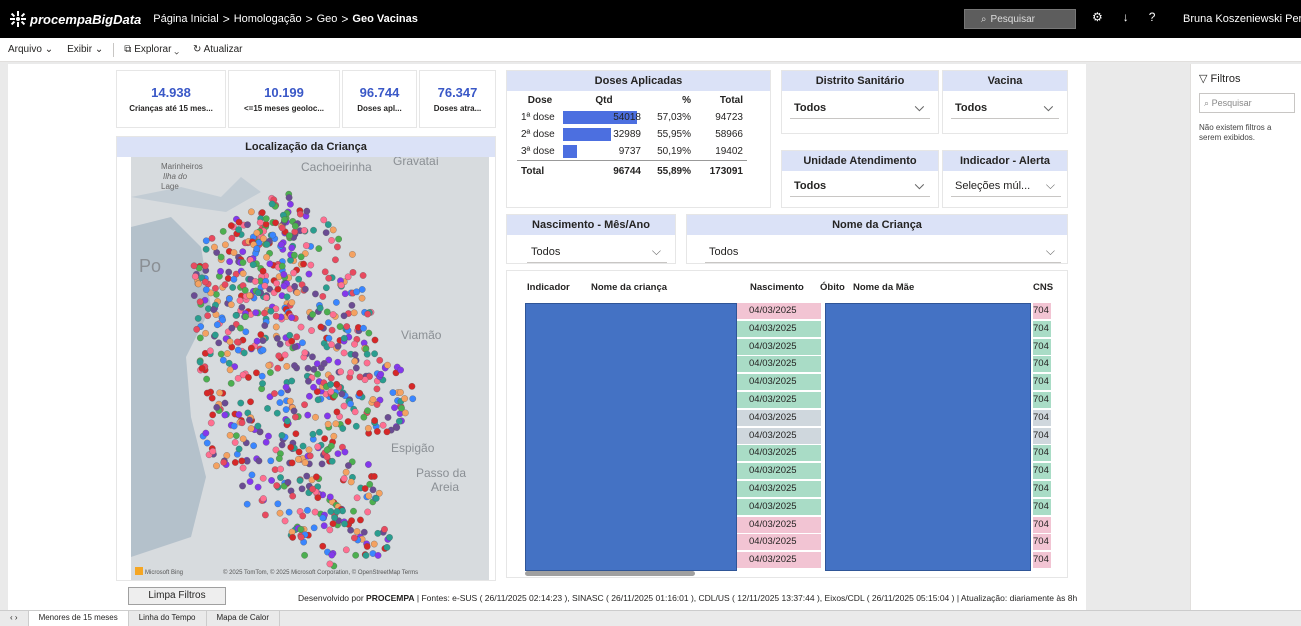 The height and width of the screenshot is (626, 1301). What do you see at coordinates (1005, 102) in the screenshot?
I see `slicer-vacina: Vacina Todos ⌵` at bounding box center [1005, 102].